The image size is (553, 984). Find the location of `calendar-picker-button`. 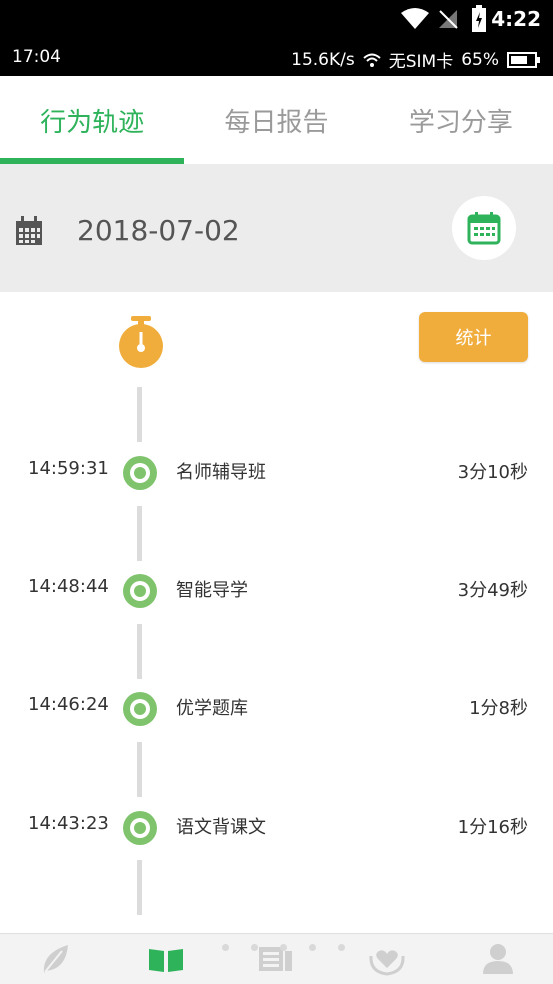

calendar-picker-button is located at coordinates (484, 228).